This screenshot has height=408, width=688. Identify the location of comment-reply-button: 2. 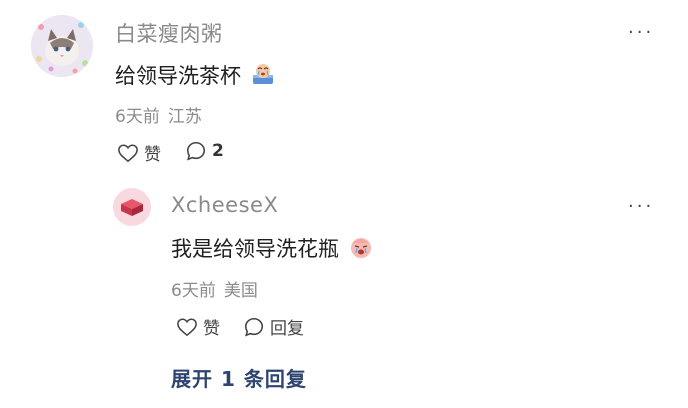
(204, 151).